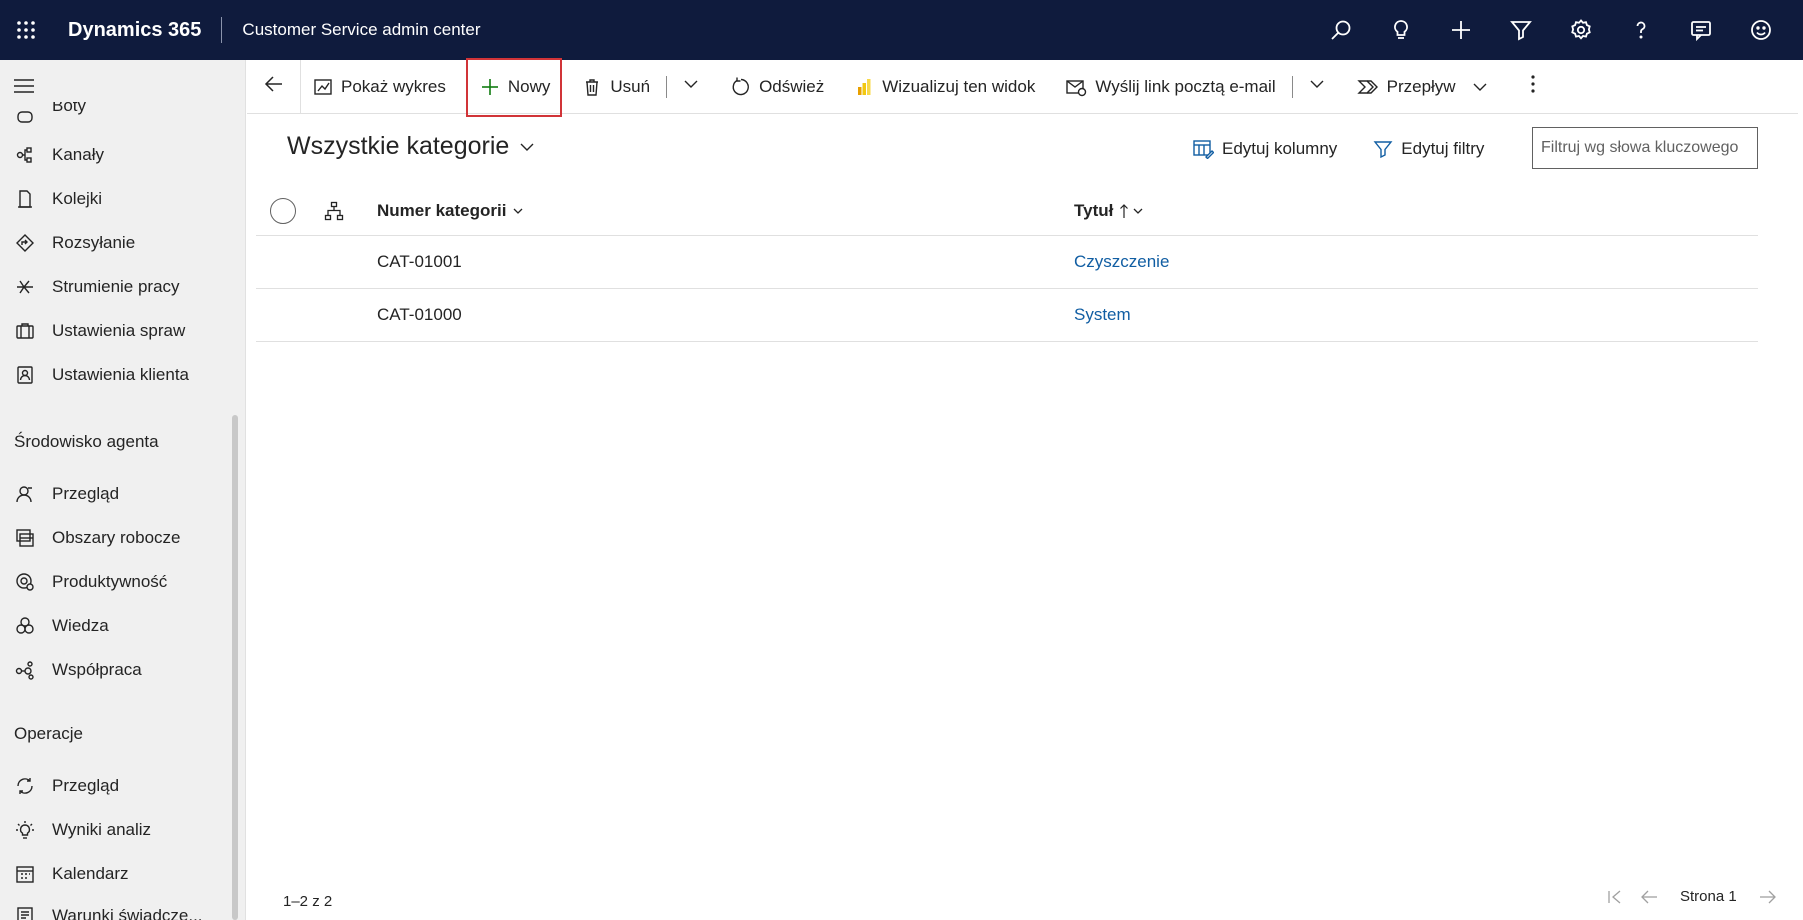  I want to click on more-commands-button, so click(1524, 87).